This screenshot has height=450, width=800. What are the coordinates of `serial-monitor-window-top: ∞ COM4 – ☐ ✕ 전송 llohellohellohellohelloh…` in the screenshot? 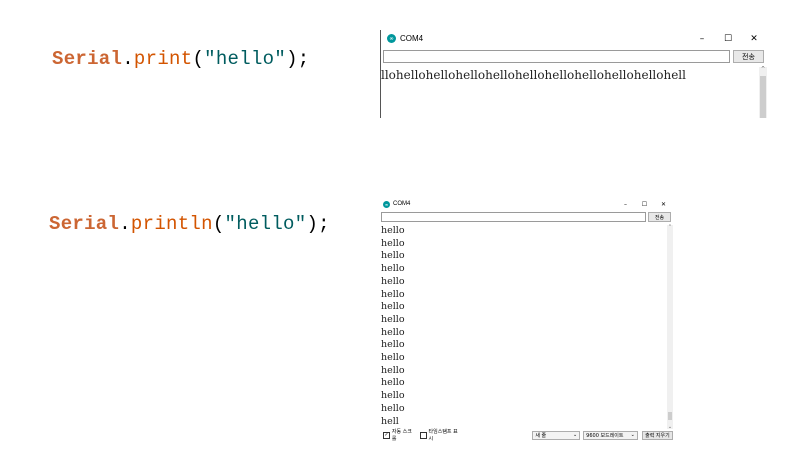 It's located at (573, 74).